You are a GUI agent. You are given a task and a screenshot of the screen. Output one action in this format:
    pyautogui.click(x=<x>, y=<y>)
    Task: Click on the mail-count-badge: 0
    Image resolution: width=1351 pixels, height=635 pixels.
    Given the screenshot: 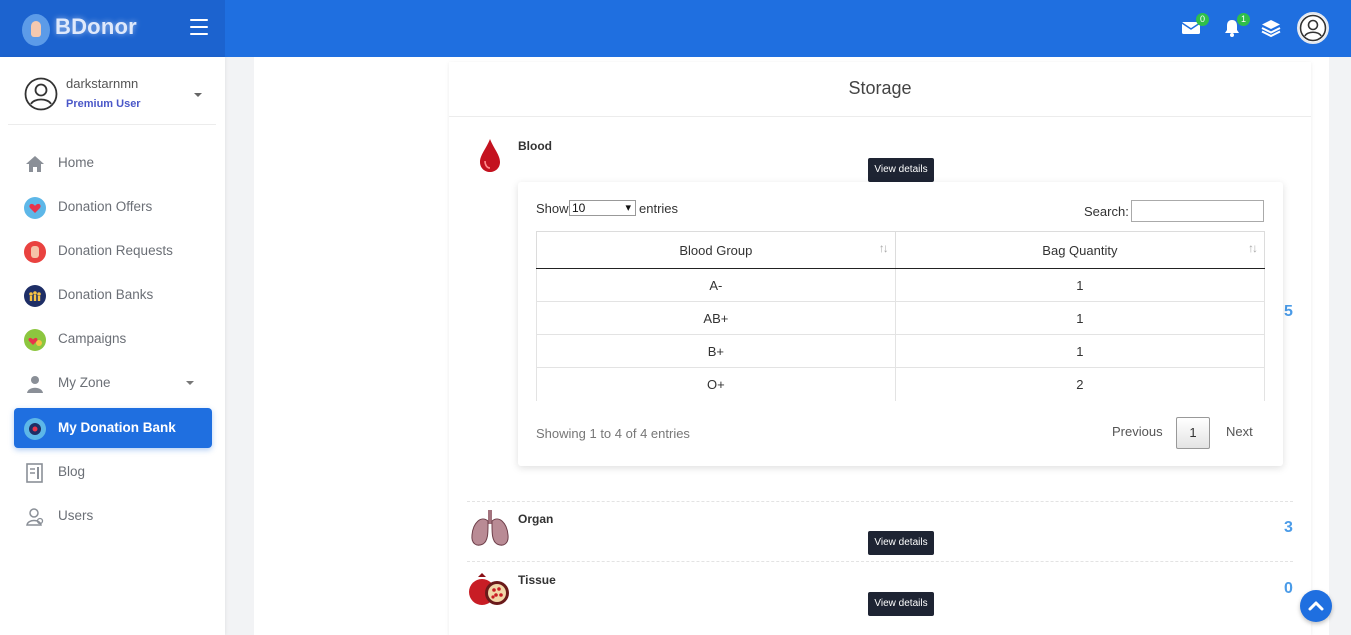 What is the action you would take?
    pyautogui.click(x=1202, y=19)
    